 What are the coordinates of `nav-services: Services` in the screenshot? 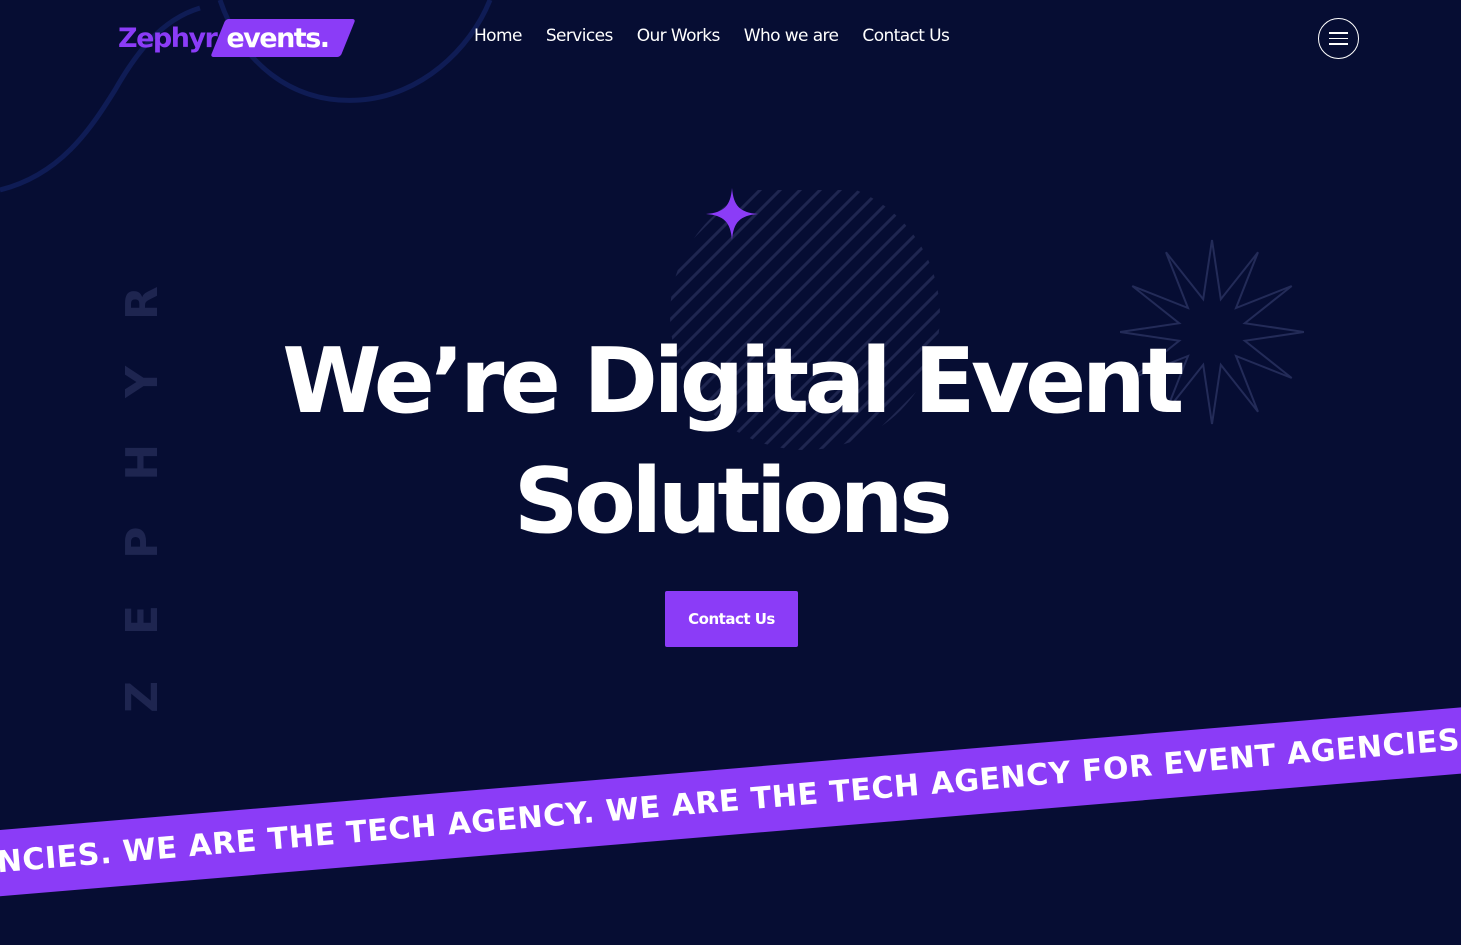 It's located at (579, 36).